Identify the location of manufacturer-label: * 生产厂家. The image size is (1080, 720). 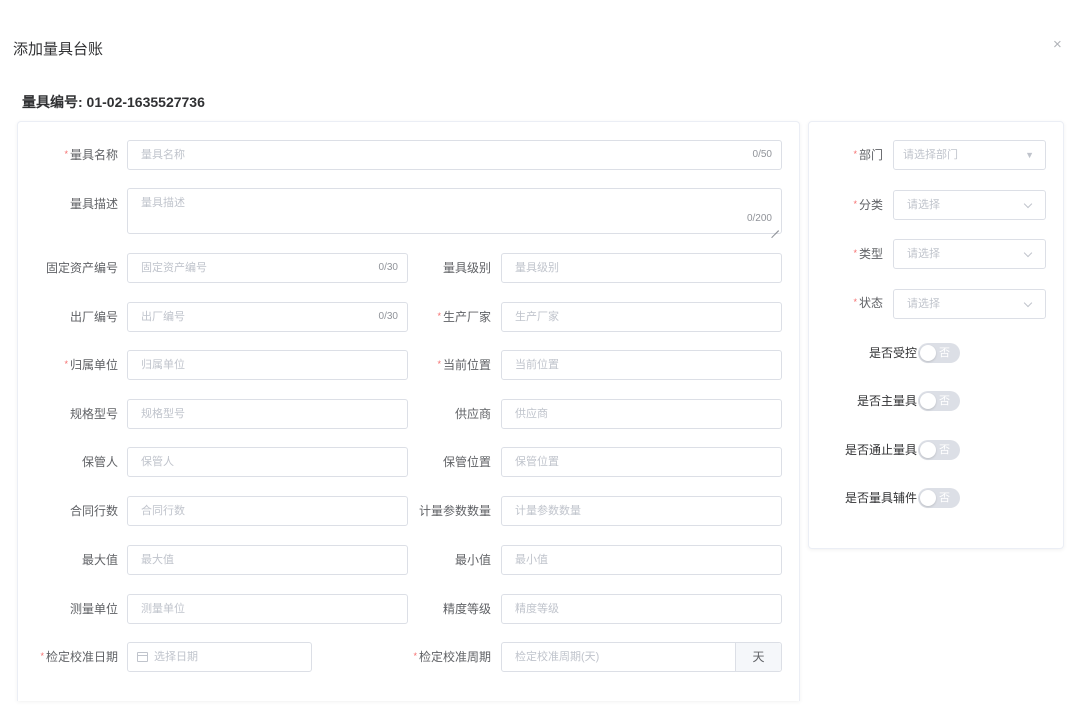
(464, 317).